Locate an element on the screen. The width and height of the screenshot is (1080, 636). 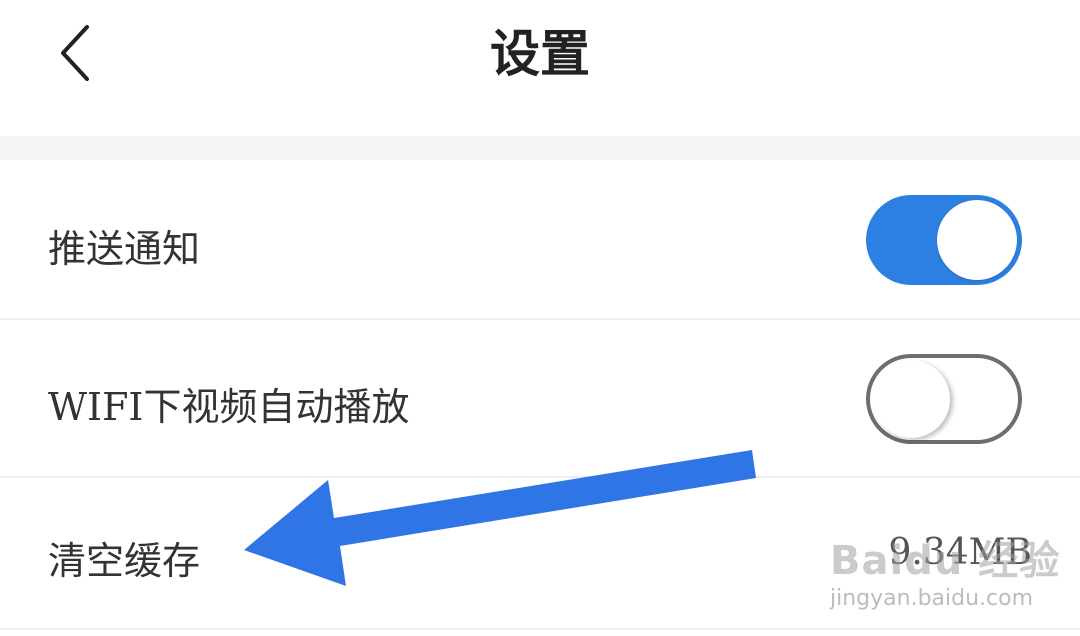
section-divider is located at coordinates (540, 148).